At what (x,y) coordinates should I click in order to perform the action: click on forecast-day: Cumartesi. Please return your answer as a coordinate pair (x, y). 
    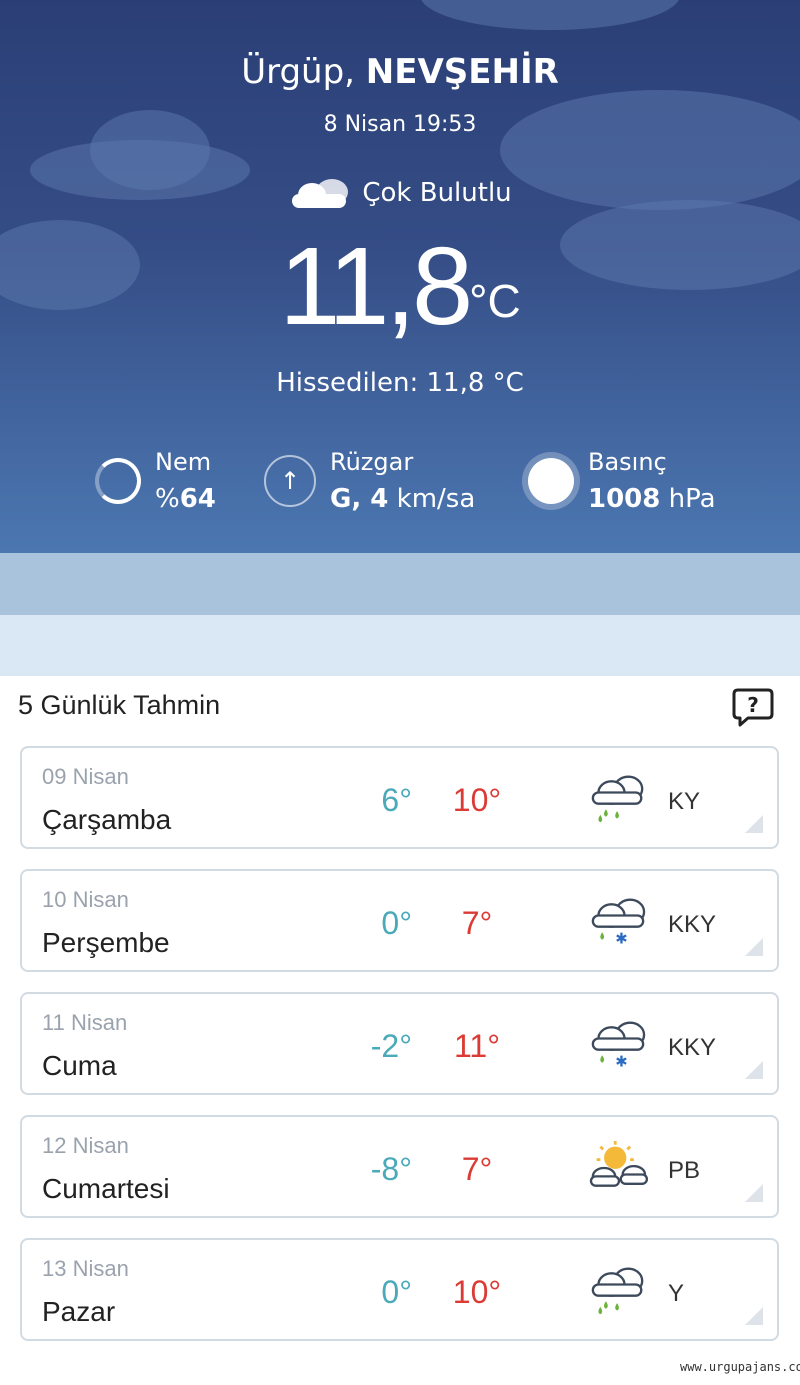
    Looking at the image, I should click on (106, 1188).